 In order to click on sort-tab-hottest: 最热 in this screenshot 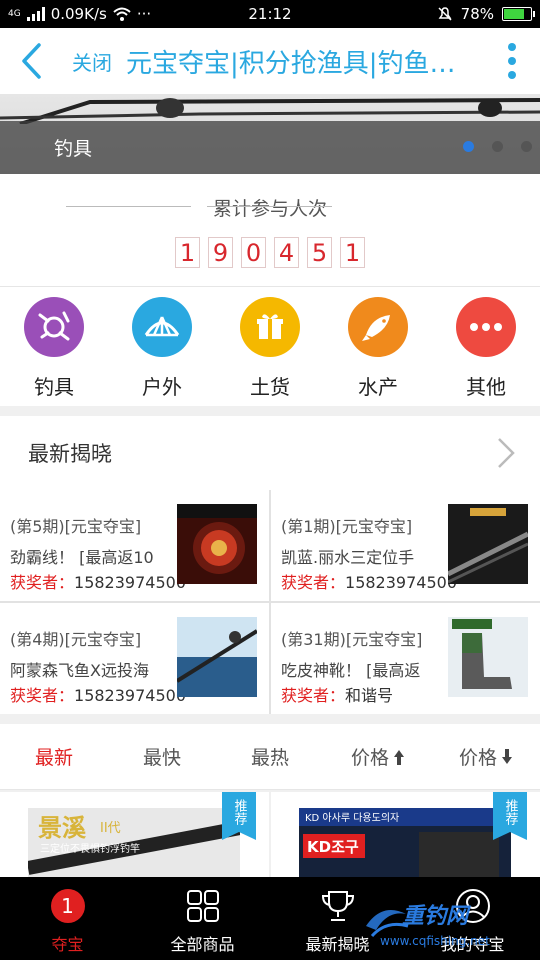, I will do `click(270, 756)`.